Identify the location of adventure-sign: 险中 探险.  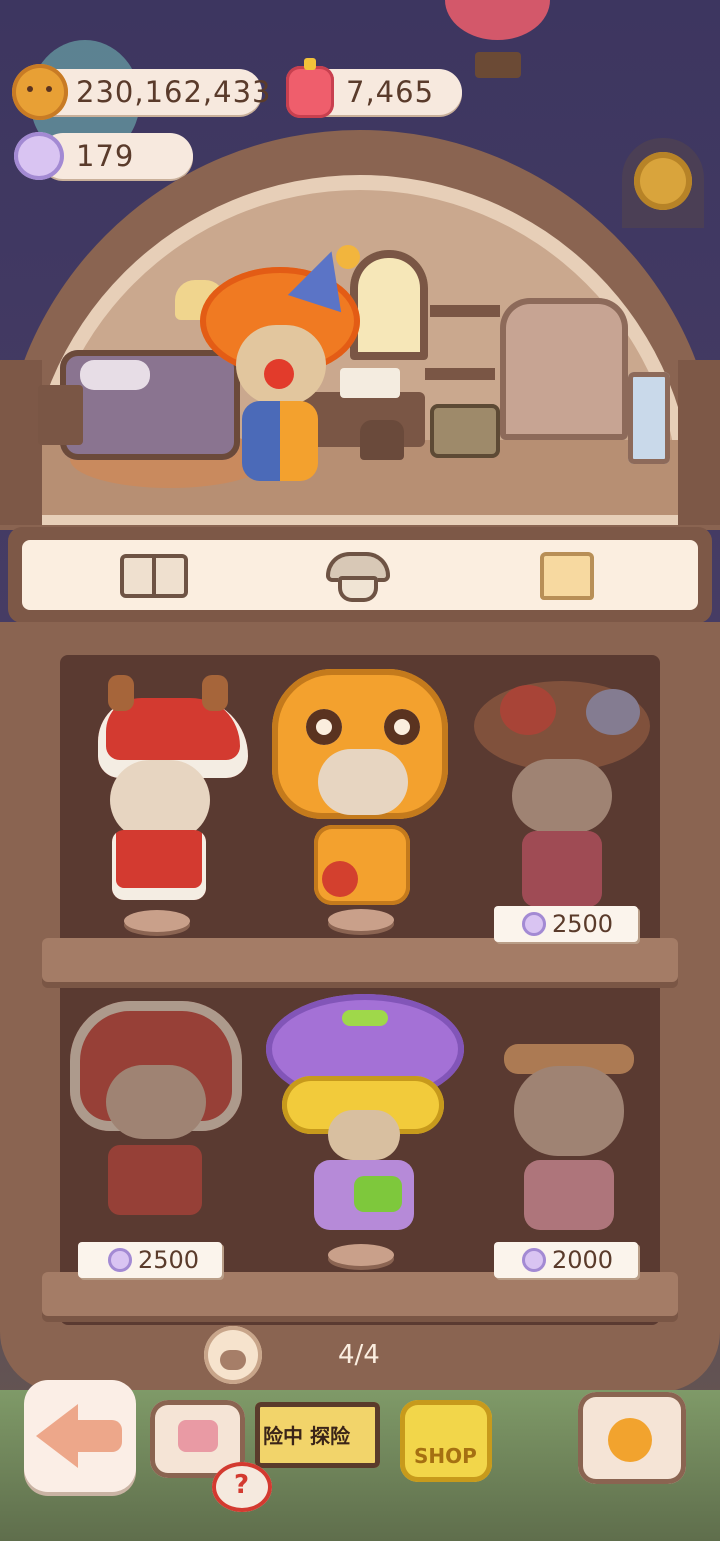
(317, 1435).